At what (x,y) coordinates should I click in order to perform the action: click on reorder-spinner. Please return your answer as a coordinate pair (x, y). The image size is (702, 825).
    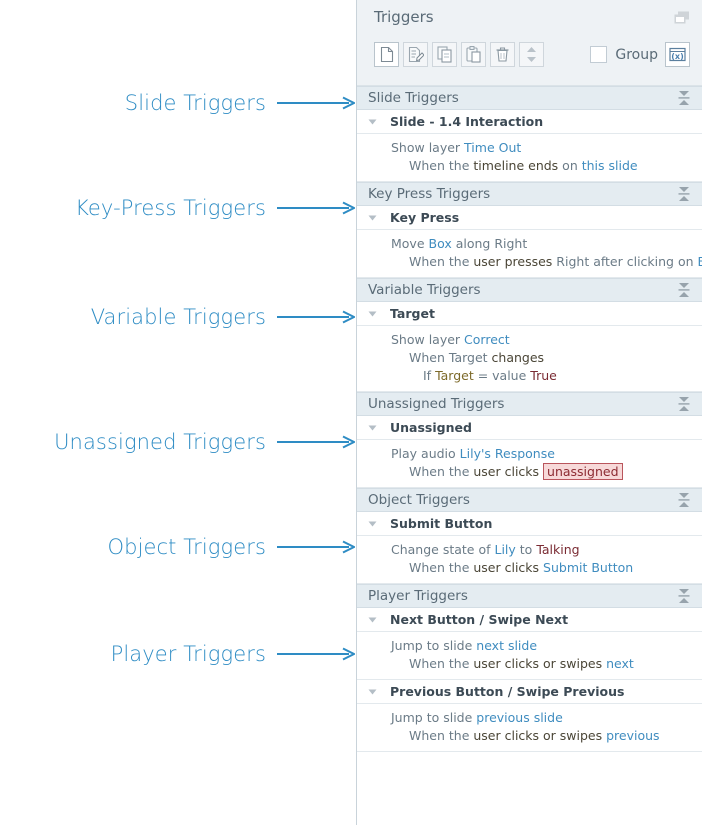
    Looking at the image, I should click on (531, 54).